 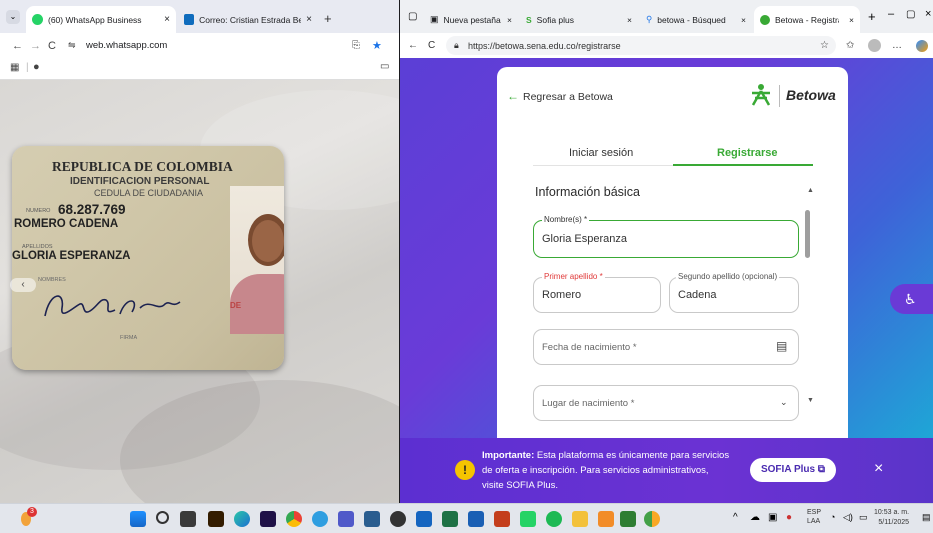 I want to click on tab-new-tab: ▣ Nueva pestaña ×, so click(x=471, y=19).